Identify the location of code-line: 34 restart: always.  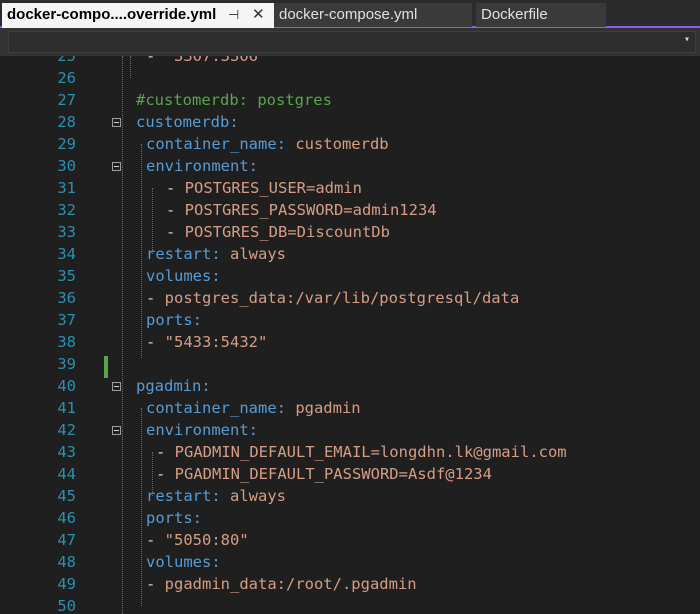
(350, 254).